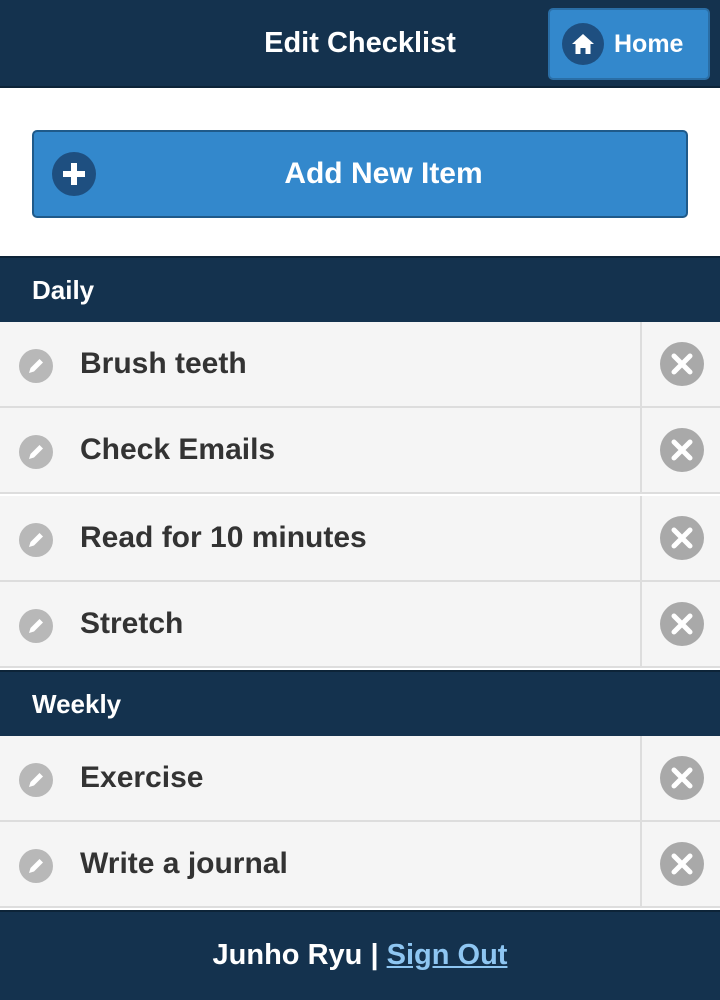  I want to click on edit-item-link: Read for 10 minutes, so click(320, 538).